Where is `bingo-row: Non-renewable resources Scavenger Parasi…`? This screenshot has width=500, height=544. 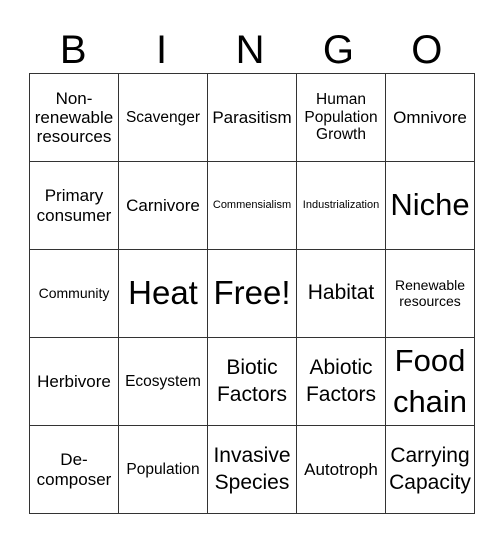 bingo-row: Non-renewable resources Scavenger Parasi… is located at coordinates (252, 117).